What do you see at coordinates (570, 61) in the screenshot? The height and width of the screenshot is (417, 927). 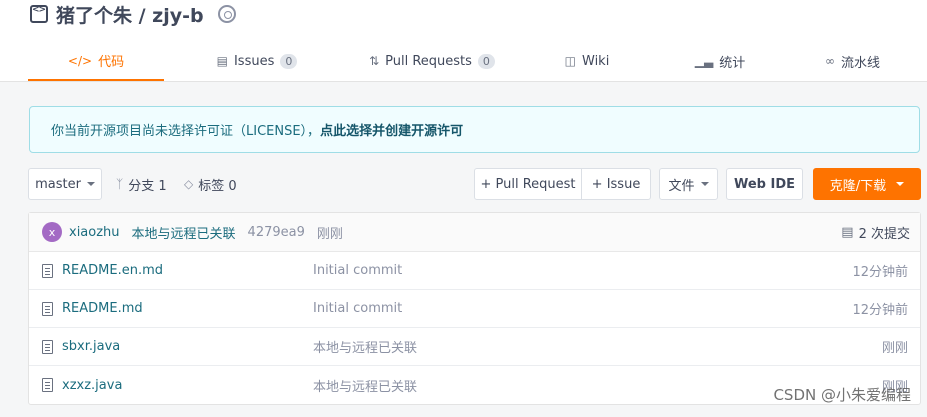 I see `wiki-icon: ◫` at bounding box center [570, 61].